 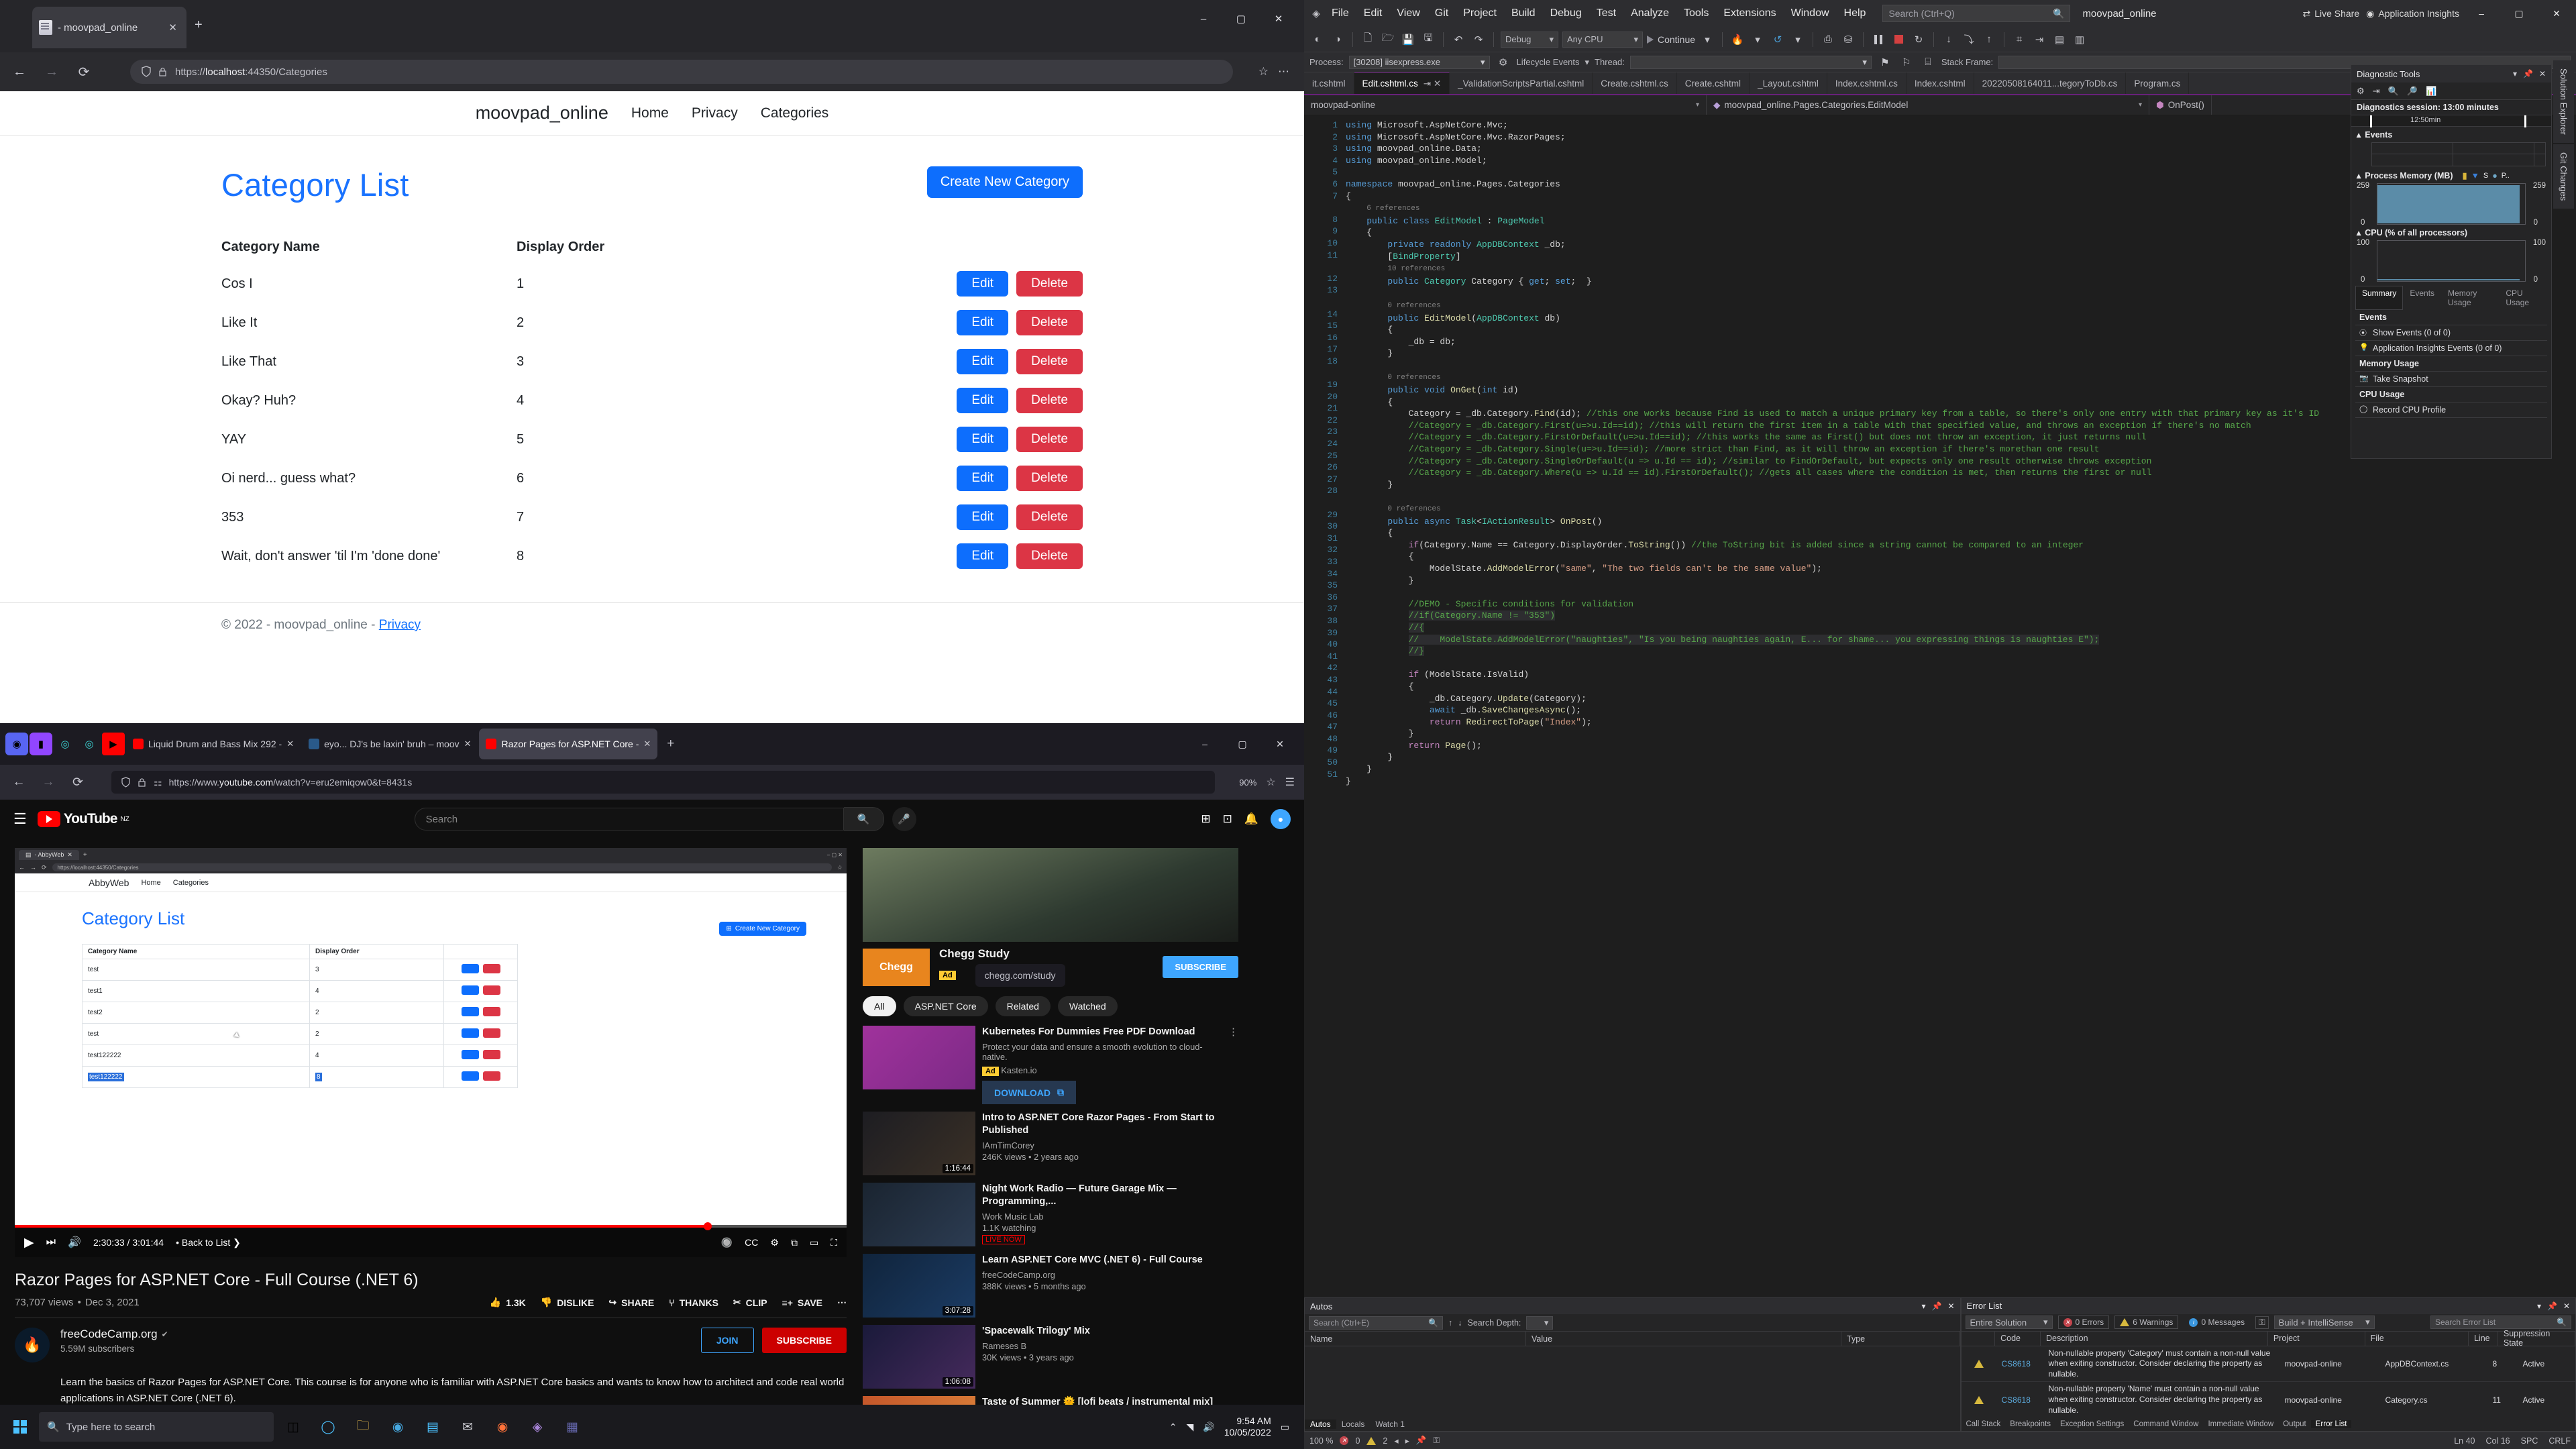 I want to click on attach-process-icon: ⎙, so click(x=1828, y=40).